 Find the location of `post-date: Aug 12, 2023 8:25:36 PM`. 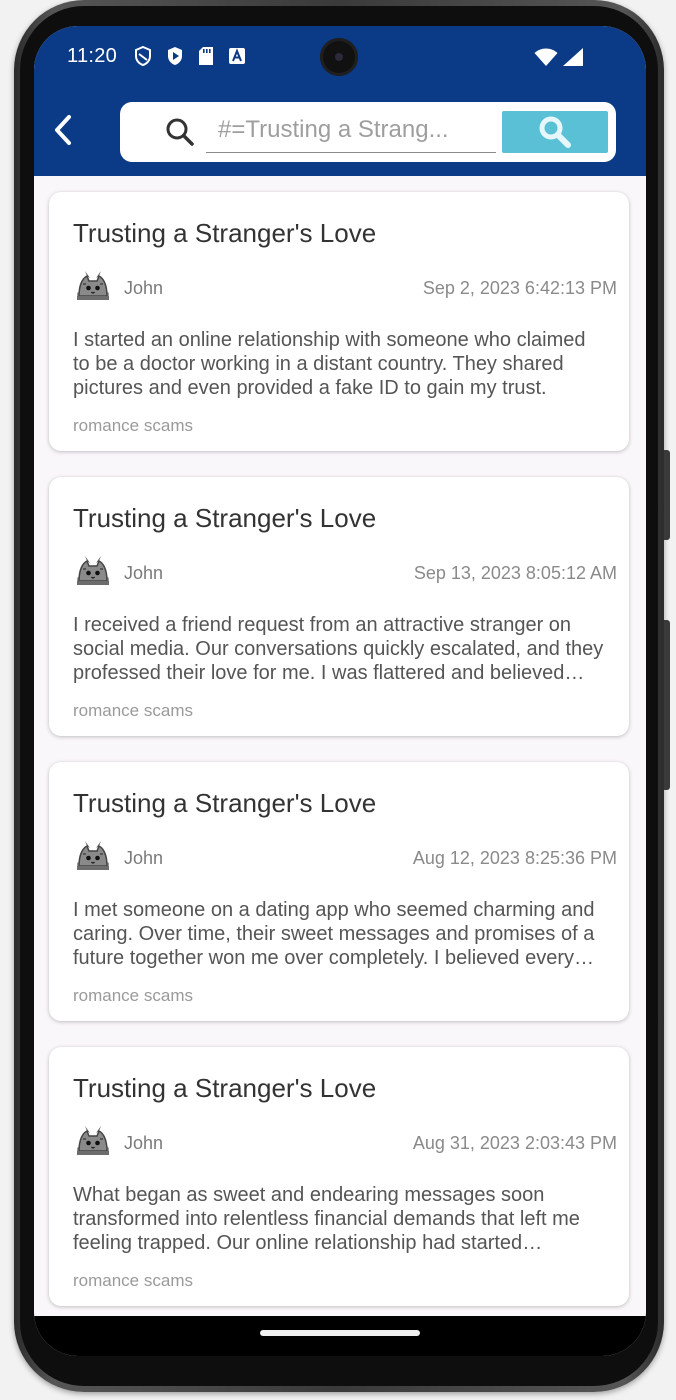

post-date: Aug 12, 2023 8:25:36 PM is located at coordinates (514, 858).